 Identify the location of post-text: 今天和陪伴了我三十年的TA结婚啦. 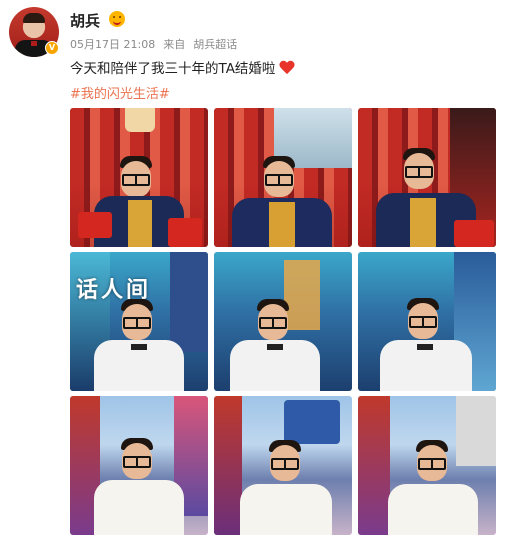
(173, 69).